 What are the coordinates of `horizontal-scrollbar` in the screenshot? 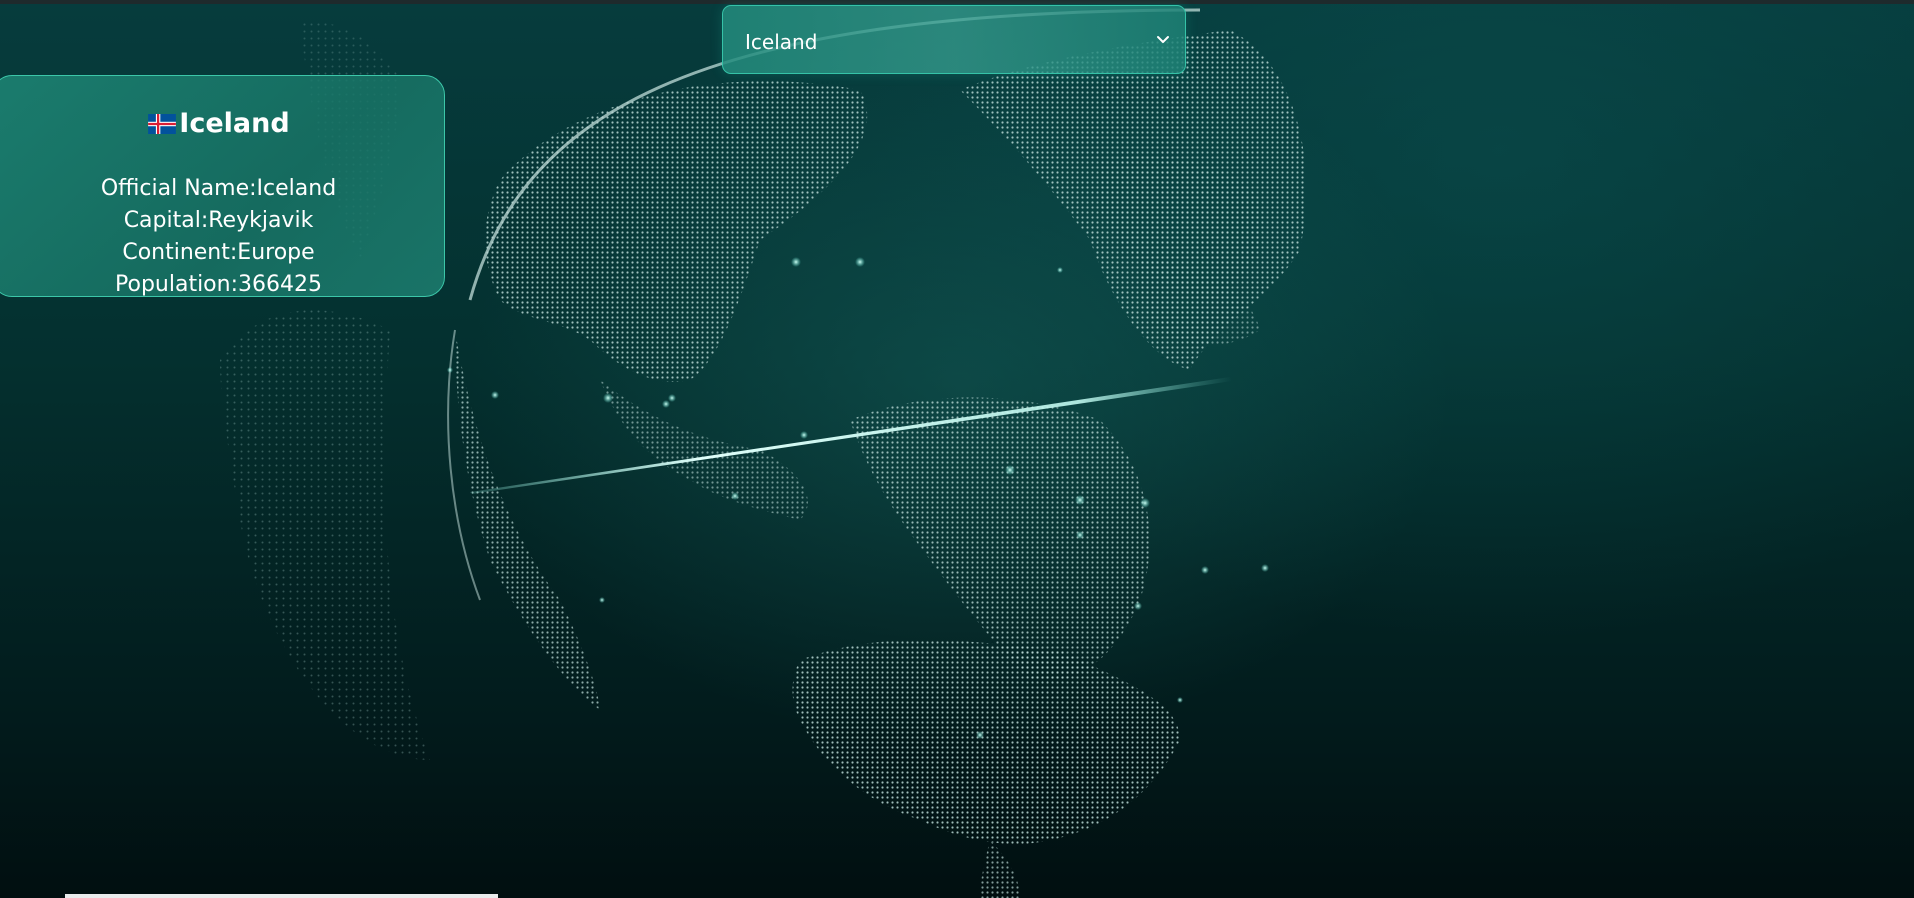 It's located at (281, 896).